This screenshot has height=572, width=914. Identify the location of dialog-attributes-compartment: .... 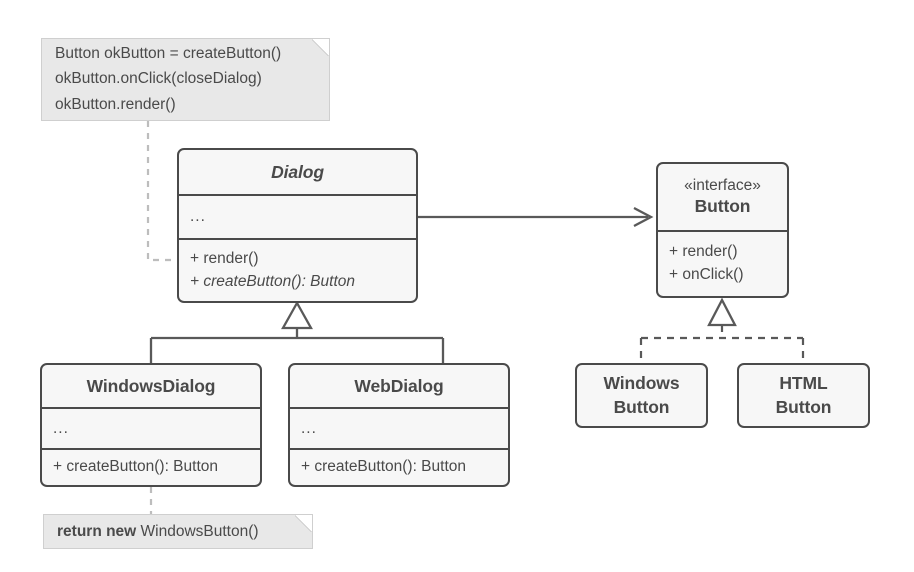
(297, 216).